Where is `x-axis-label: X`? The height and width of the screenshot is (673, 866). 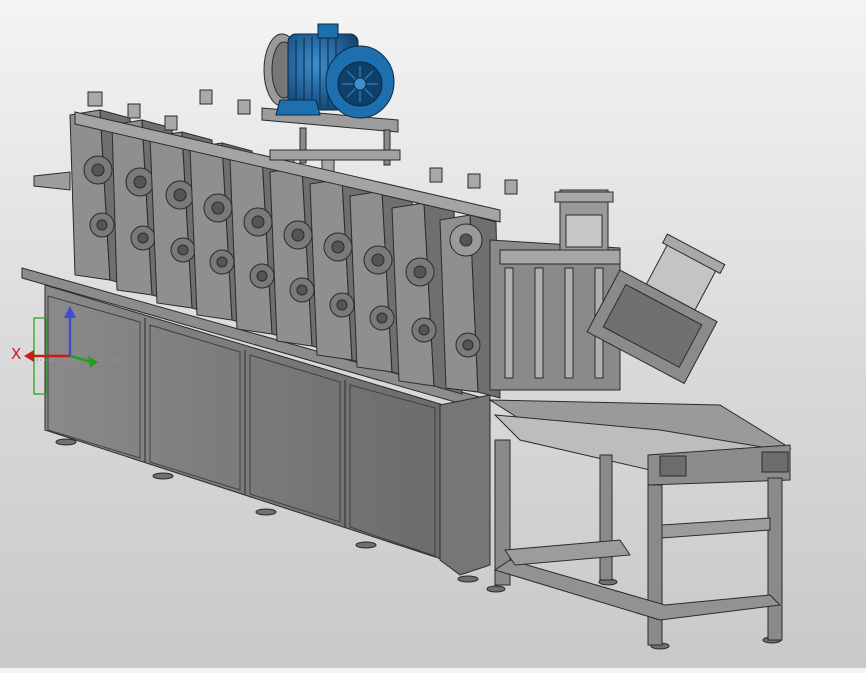 x-axis-label: X is located at coordinates (16, 354).